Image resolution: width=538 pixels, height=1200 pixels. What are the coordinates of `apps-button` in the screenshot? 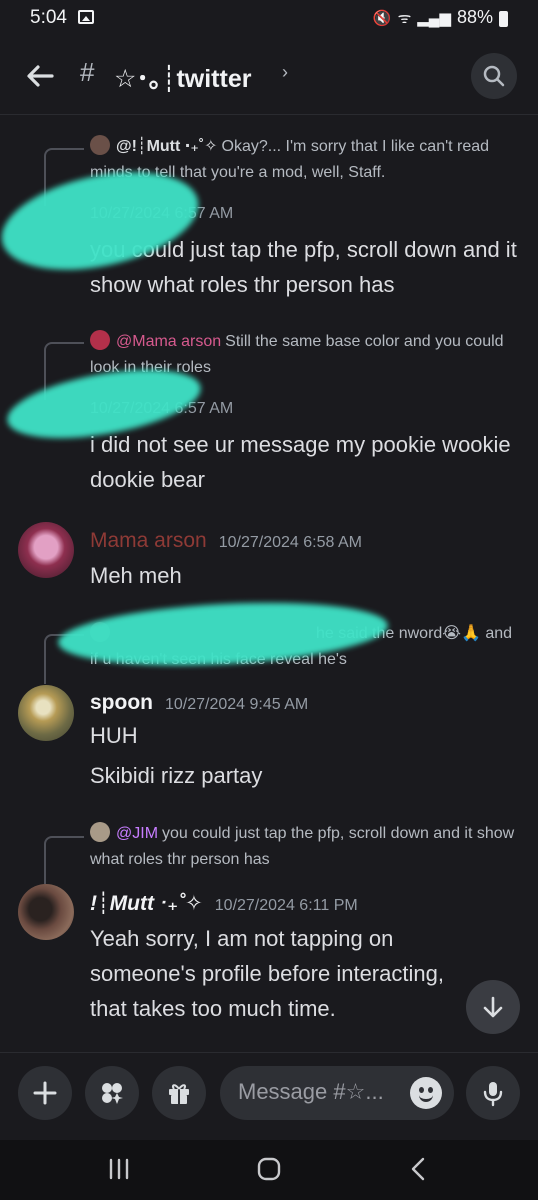 It's located at (112, 1093).